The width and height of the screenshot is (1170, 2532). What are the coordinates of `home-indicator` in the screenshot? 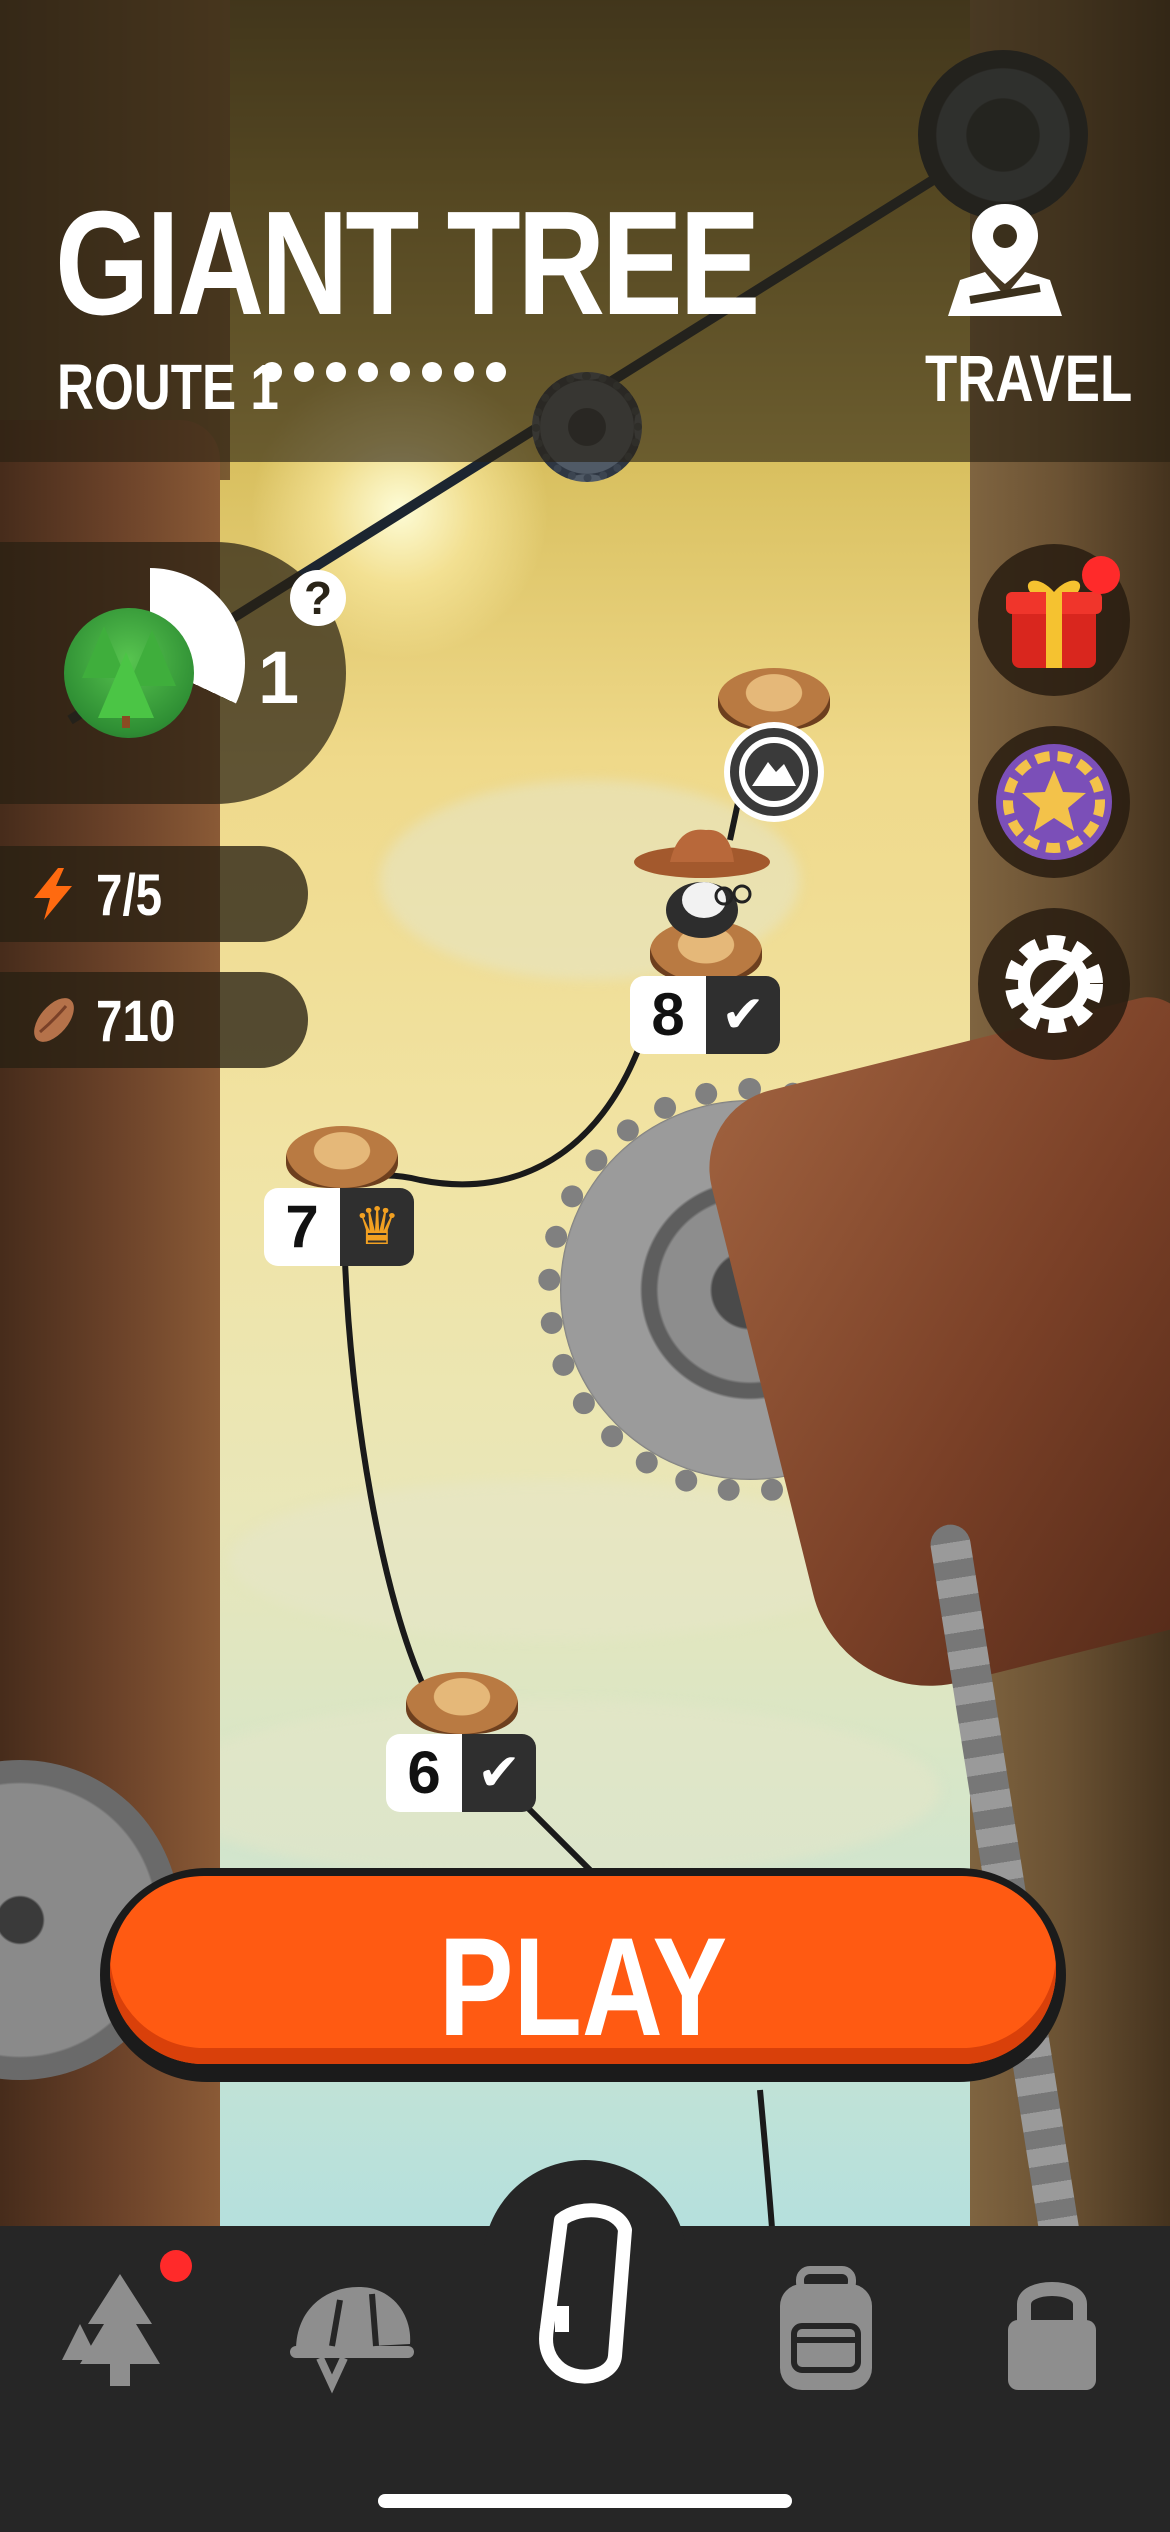 It's located at (585, 2501).